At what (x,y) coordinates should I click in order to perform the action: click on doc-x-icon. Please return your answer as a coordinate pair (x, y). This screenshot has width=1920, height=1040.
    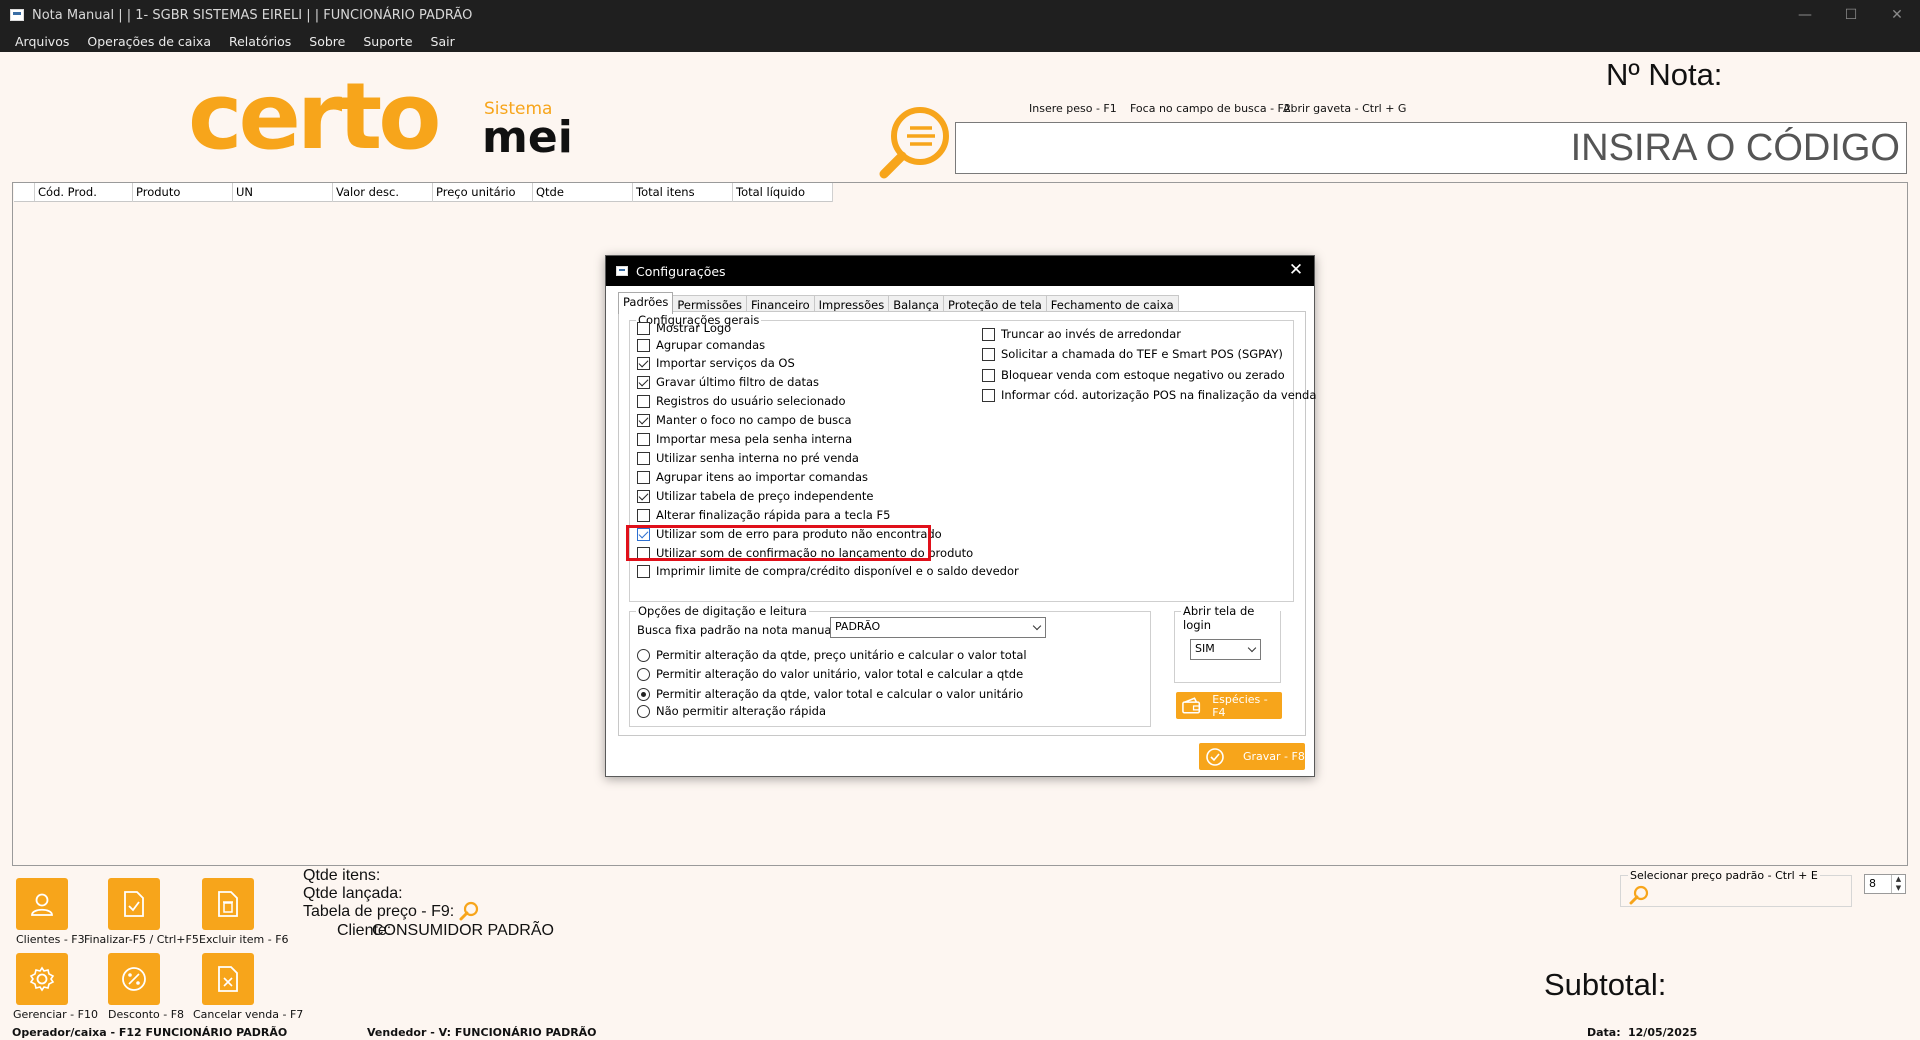
    Looking at the image, I should click on (228, 979).